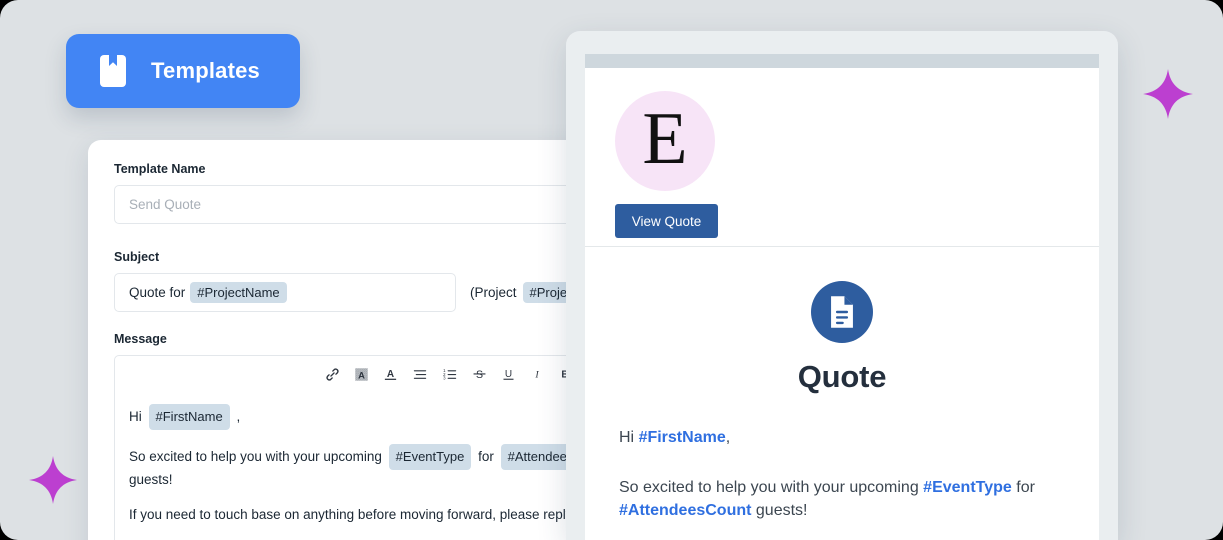 The height and width of the screenshot is (540, 1223). Describe the element at coordinates (430, 457) in the screenshot. I see `msg-token-event-type: #EventType` at that location.